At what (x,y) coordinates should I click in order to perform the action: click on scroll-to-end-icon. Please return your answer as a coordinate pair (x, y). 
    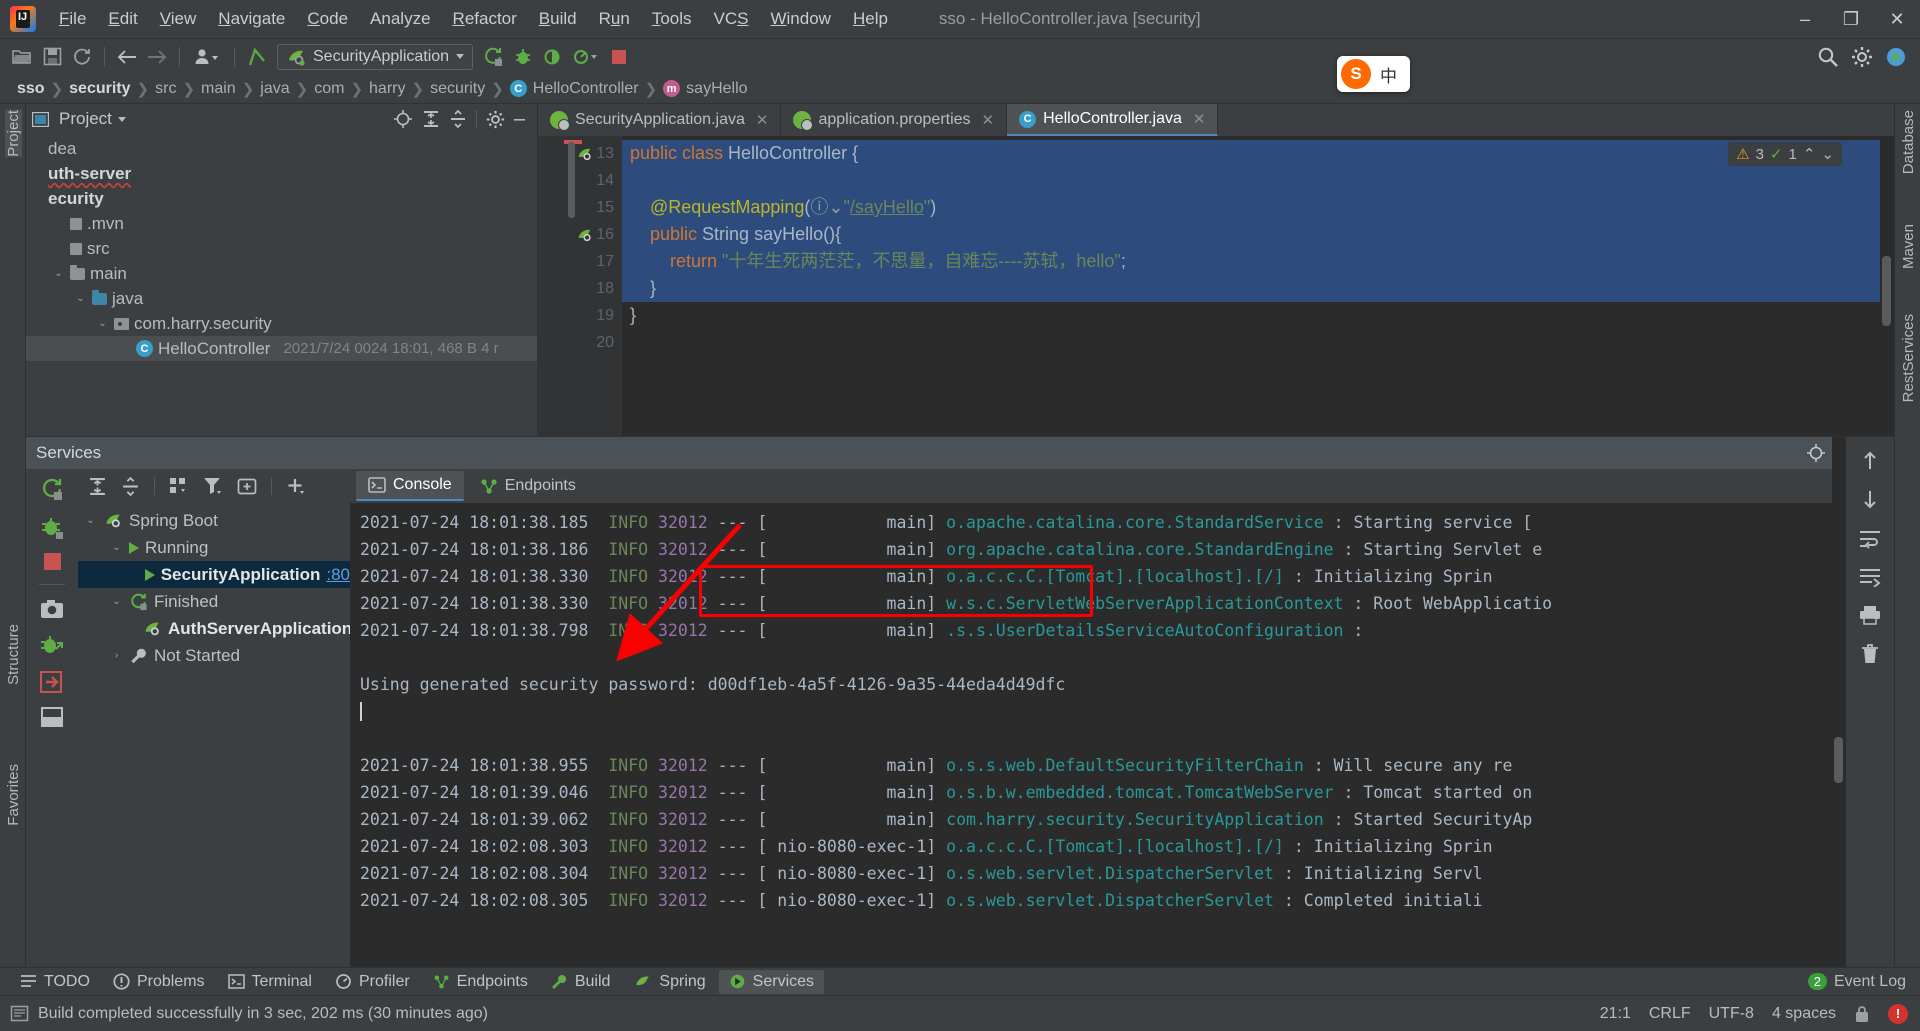
    Looking at the image, I should click on (1870, 577).